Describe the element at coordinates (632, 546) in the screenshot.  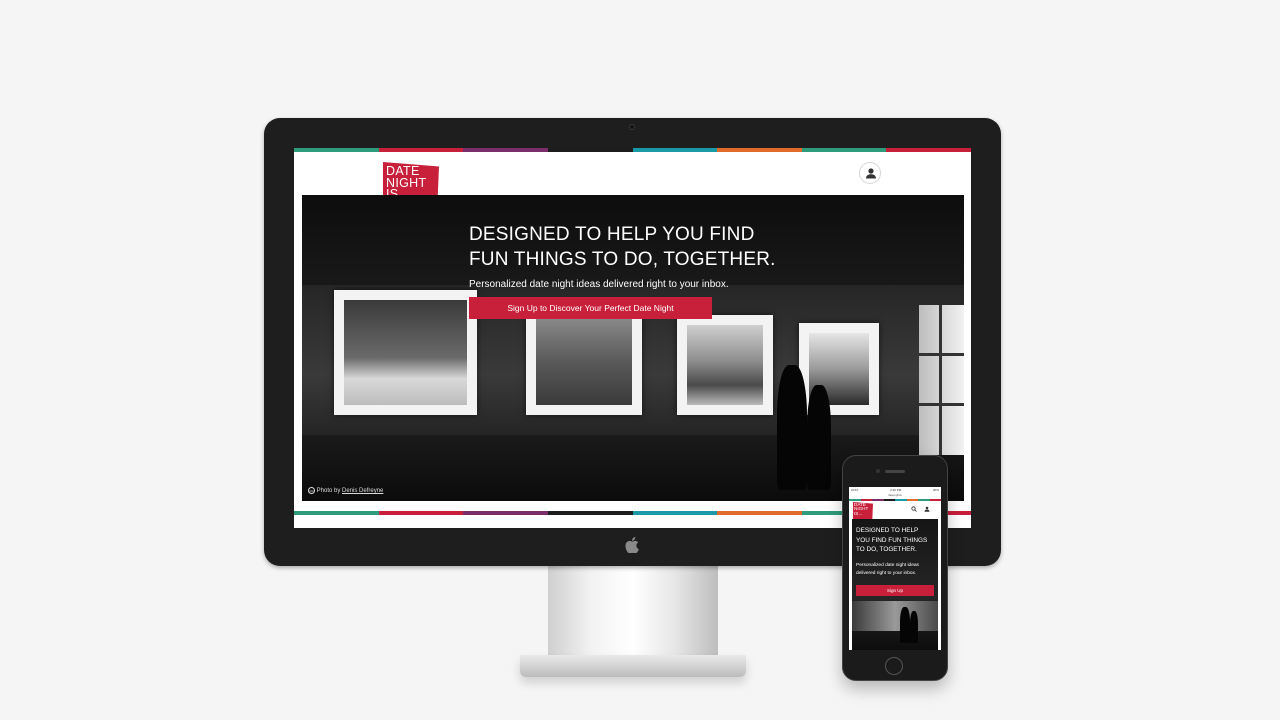
I see `apple-logo-icon` at that location.